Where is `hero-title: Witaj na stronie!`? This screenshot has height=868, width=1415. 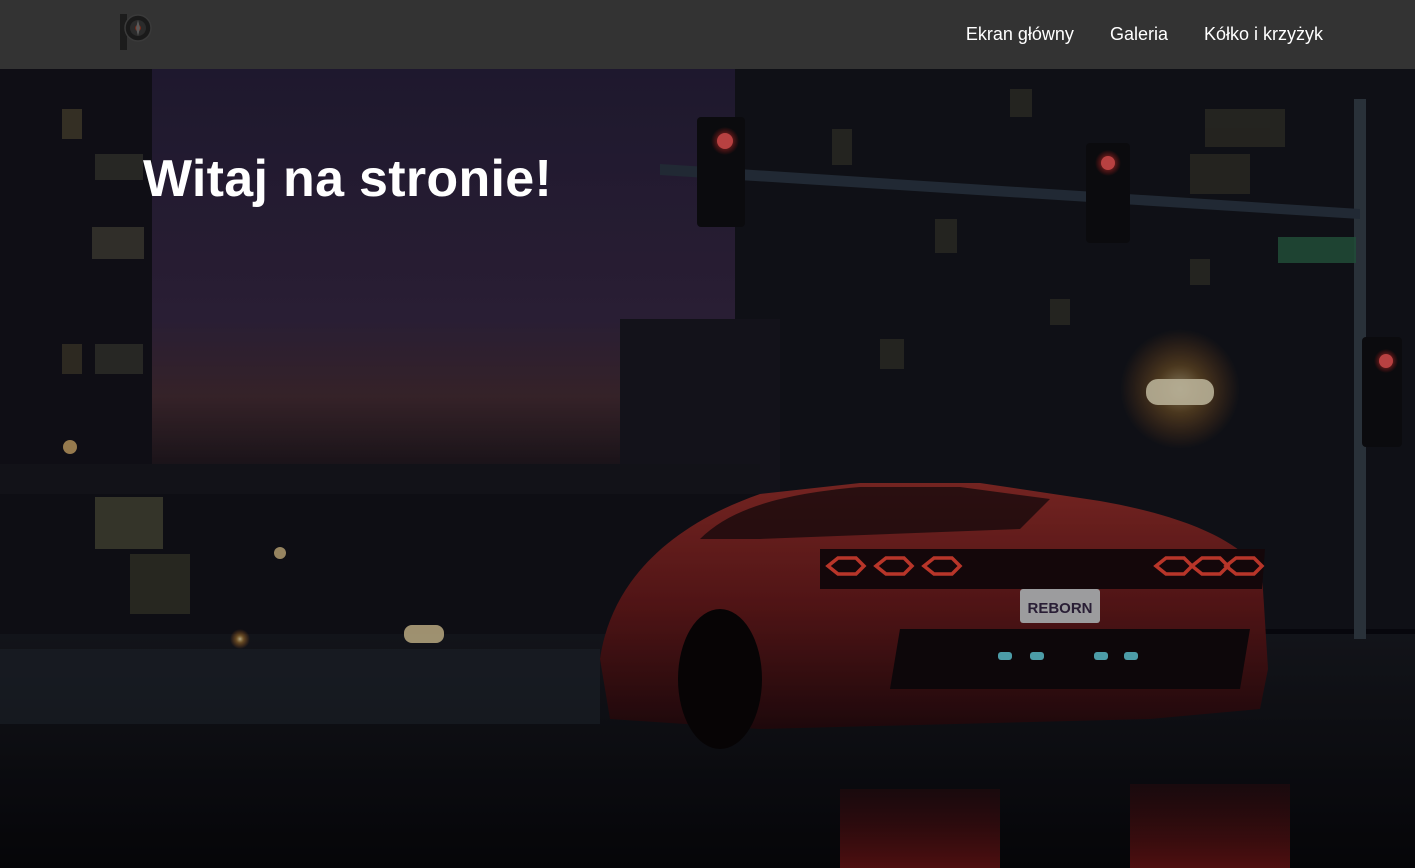
hero-title: Witaj na stronie! is located at coordinates (348, 179).